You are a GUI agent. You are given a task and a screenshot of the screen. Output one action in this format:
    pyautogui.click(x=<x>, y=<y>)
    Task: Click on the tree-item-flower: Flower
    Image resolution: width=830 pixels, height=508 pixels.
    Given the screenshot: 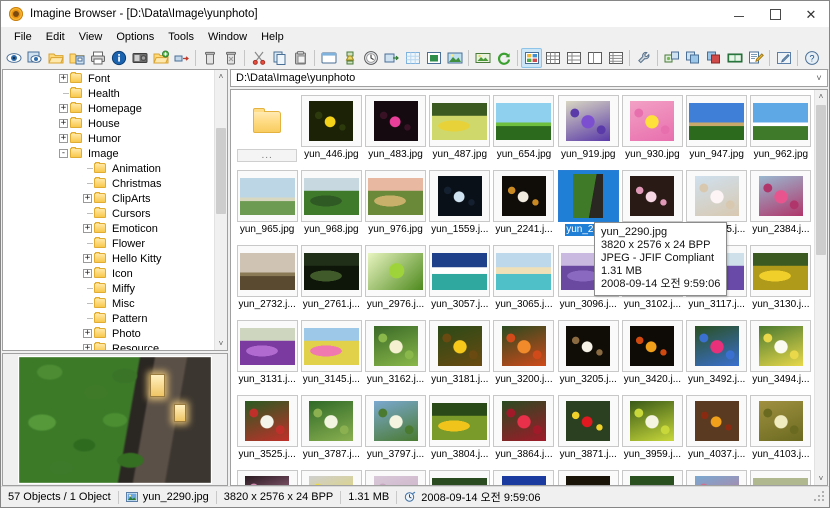 What is the action you would take?
    pyautogui.click(x=108, y=243)
    